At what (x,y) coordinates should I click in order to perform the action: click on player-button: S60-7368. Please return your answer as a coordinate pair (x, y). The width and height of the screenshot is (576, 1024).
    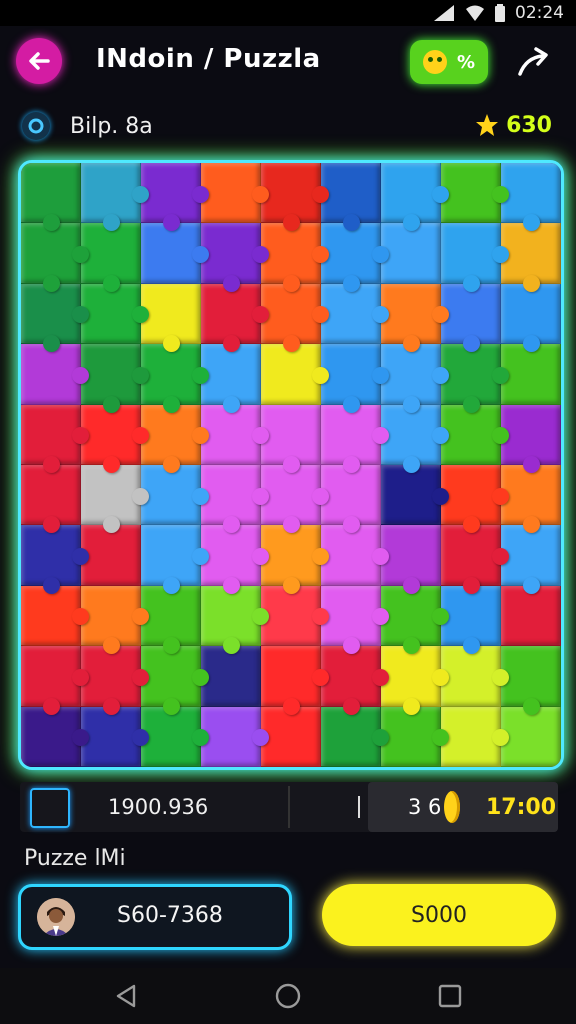
    Looking at the image, I should click on (155, 917).